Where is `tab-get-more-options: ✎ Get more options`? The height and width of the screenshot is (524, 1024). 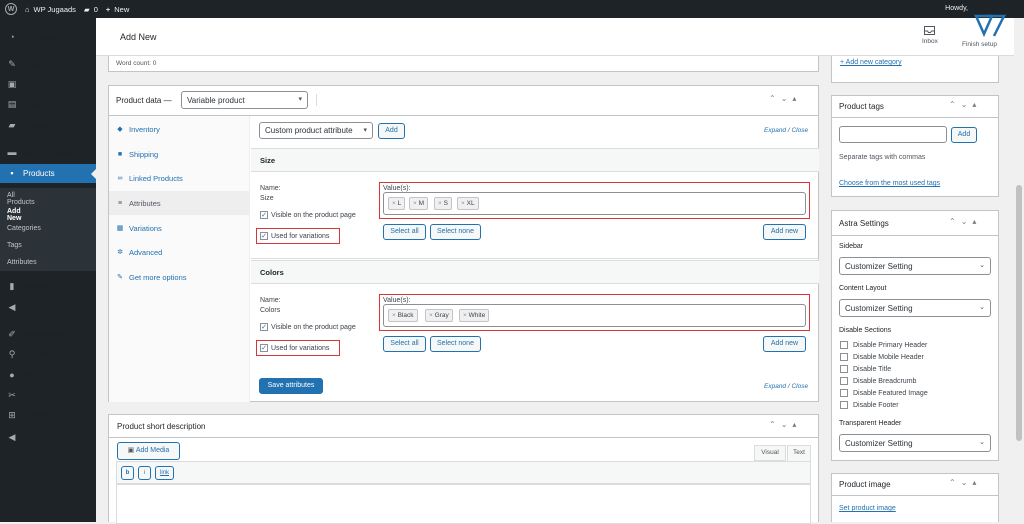
tab-get-more-options: ✎ Get more options is located at coordinates (179, 277).